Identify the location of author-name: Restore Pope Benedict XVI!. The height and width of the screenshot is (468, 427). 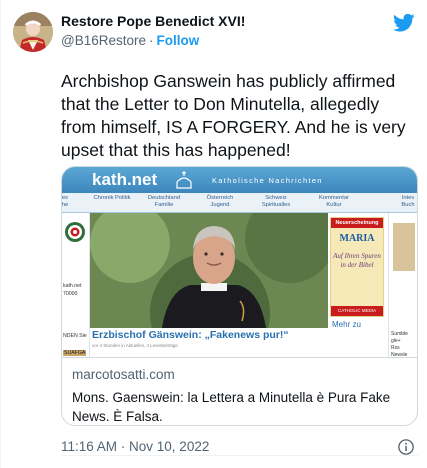
(153, 21).